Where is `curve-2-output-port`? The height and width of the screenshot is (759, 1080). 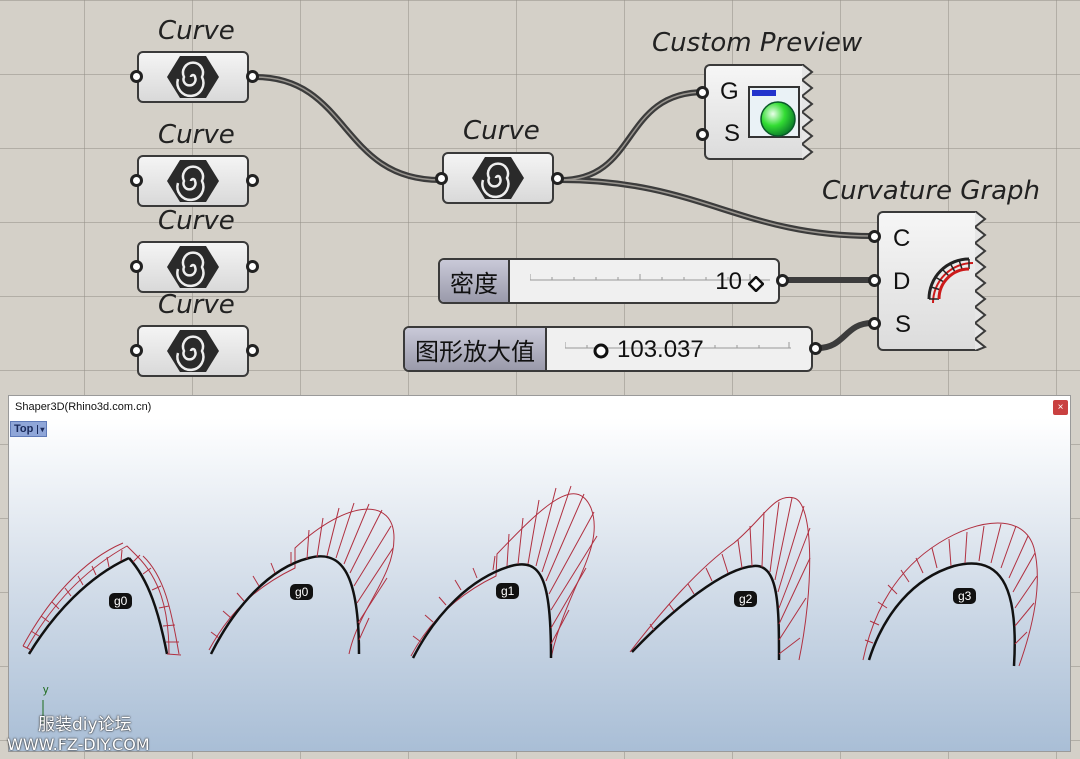 curve-2-output-port is located at coordinates (252, 180).